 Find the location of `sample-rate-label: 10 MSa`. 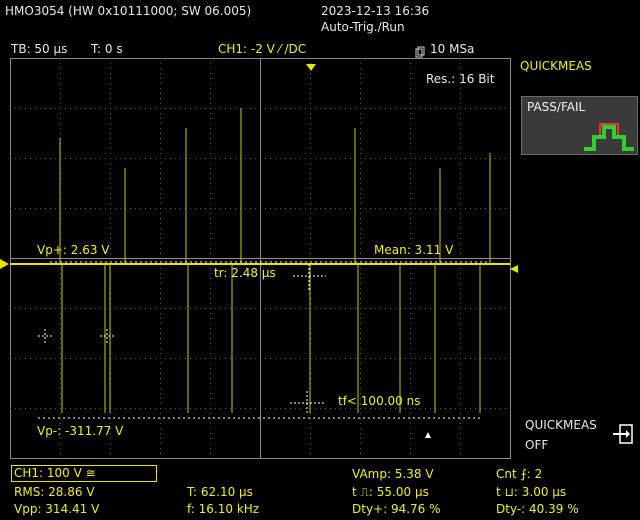

sample-rate-label: 10 MSa is located at coordinates (452, 49).